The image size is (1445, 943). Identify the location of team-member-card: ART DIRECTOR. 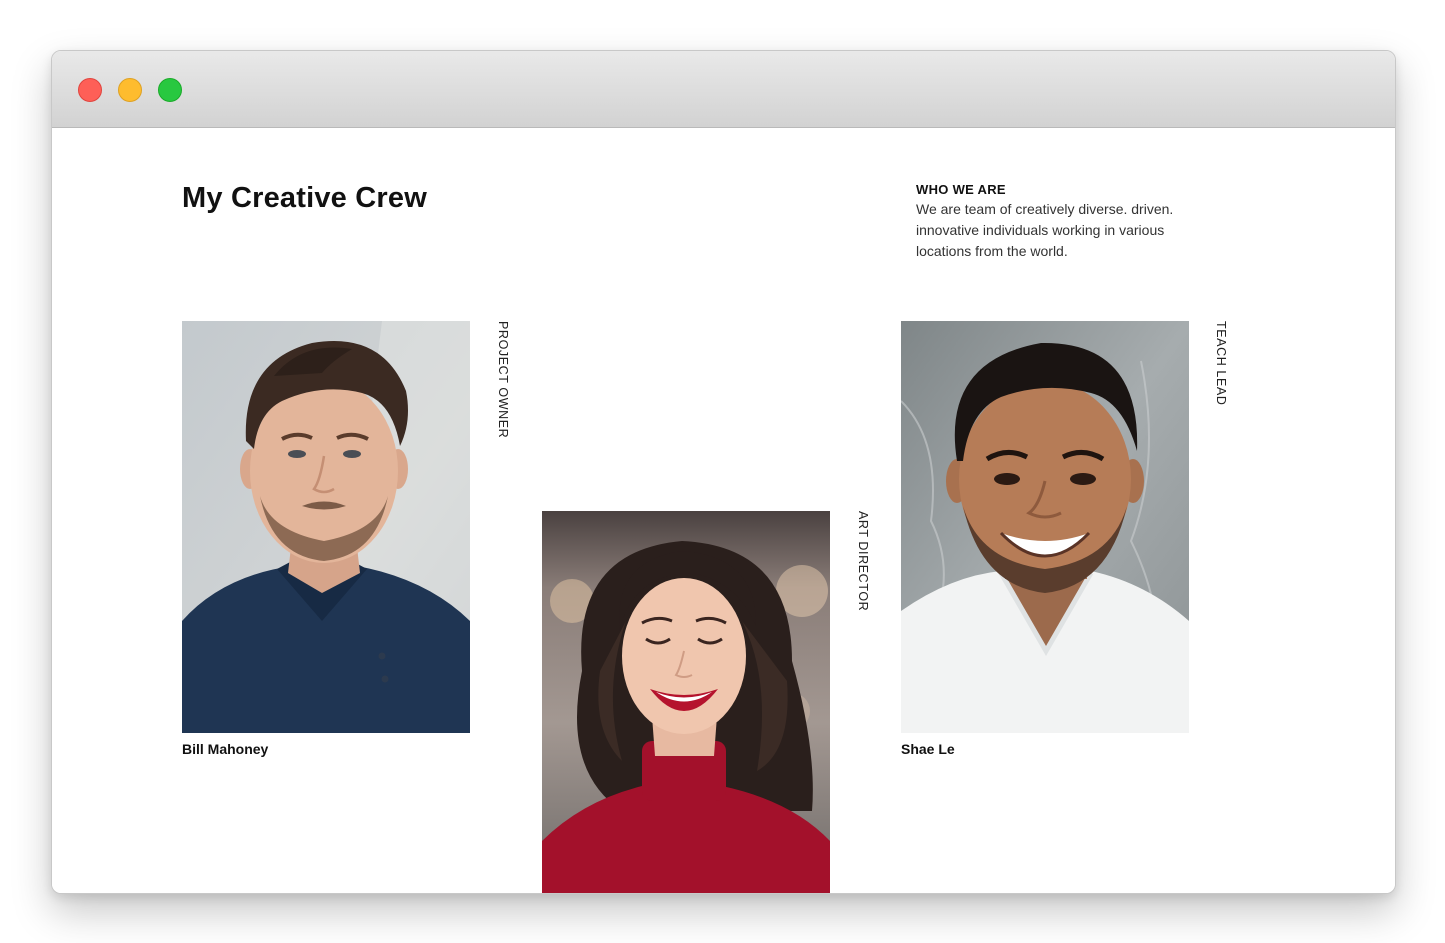
(712, 702).